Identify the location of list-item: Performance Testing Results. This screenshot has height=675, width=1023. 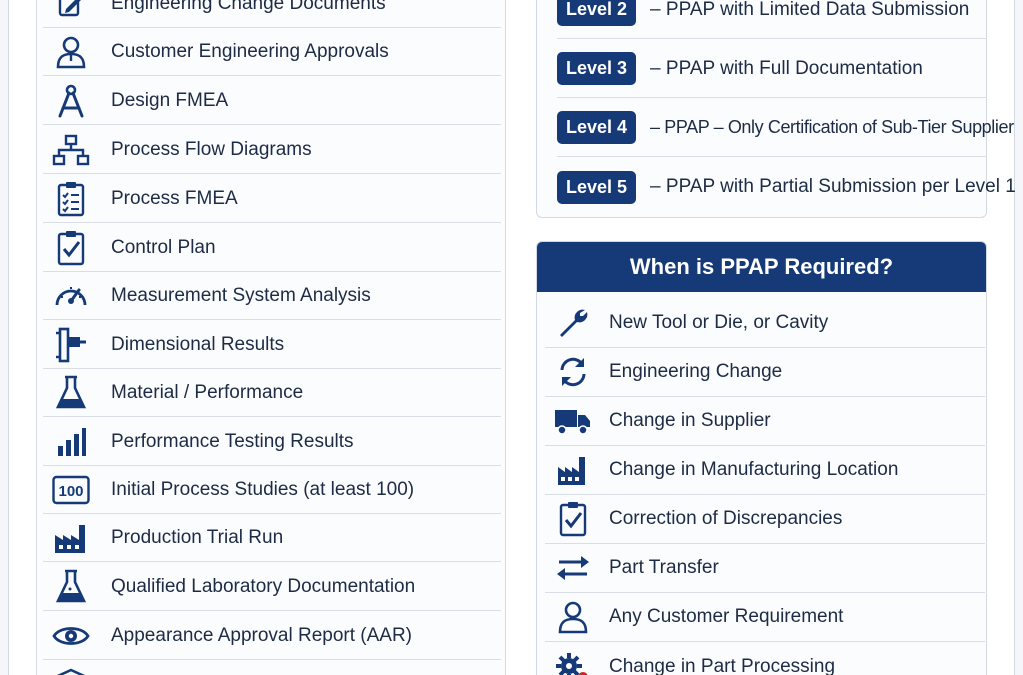
(272, 442).